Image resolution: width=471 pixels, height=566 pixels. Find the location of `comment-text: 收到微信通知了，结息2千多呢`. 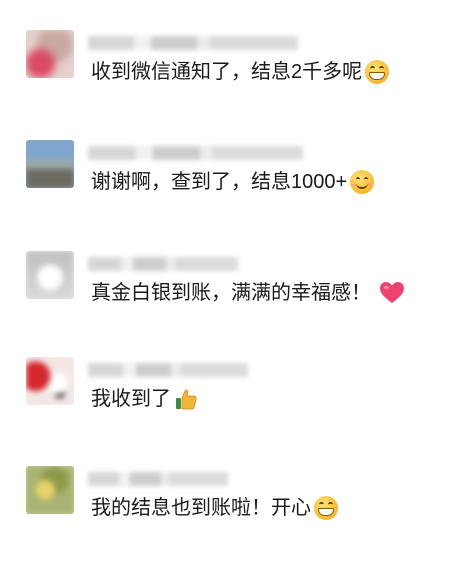

comment-text: 收到微信通知了，结息2千多呢 is located at coordinates (227, 72).